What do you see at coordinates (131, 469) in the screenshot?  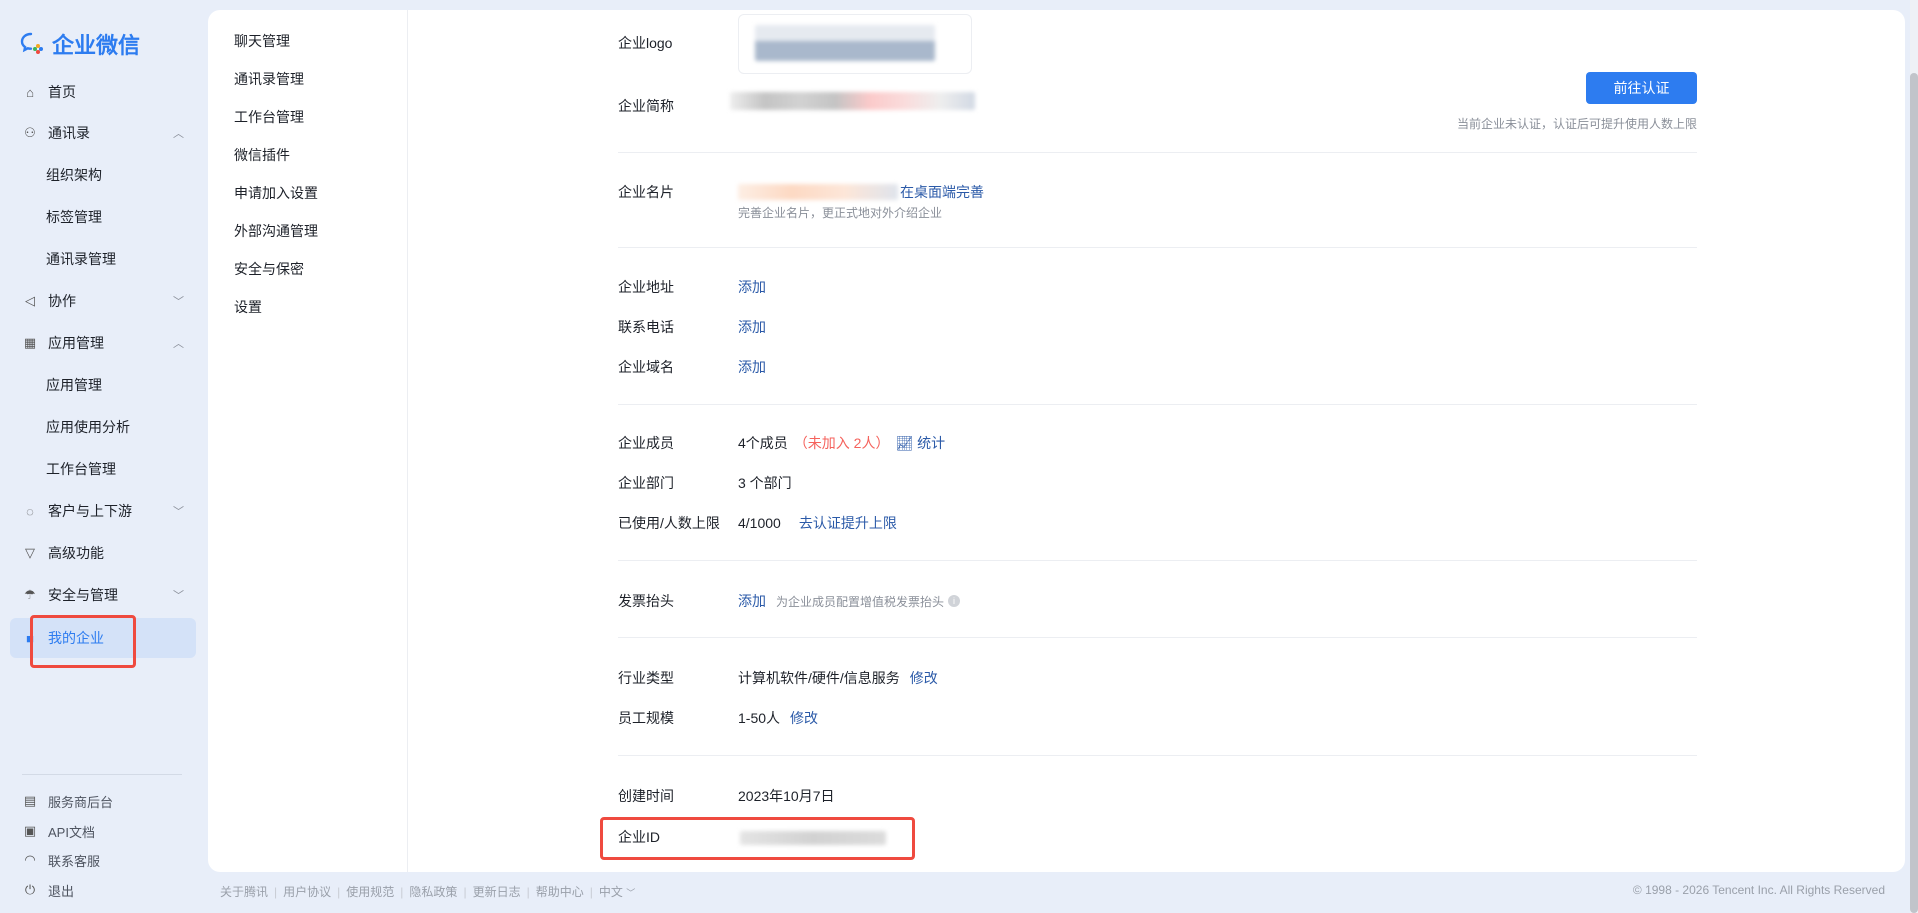 I see `sidebar-item-workbench: 工作台管理` at bounding box center [131, 469].